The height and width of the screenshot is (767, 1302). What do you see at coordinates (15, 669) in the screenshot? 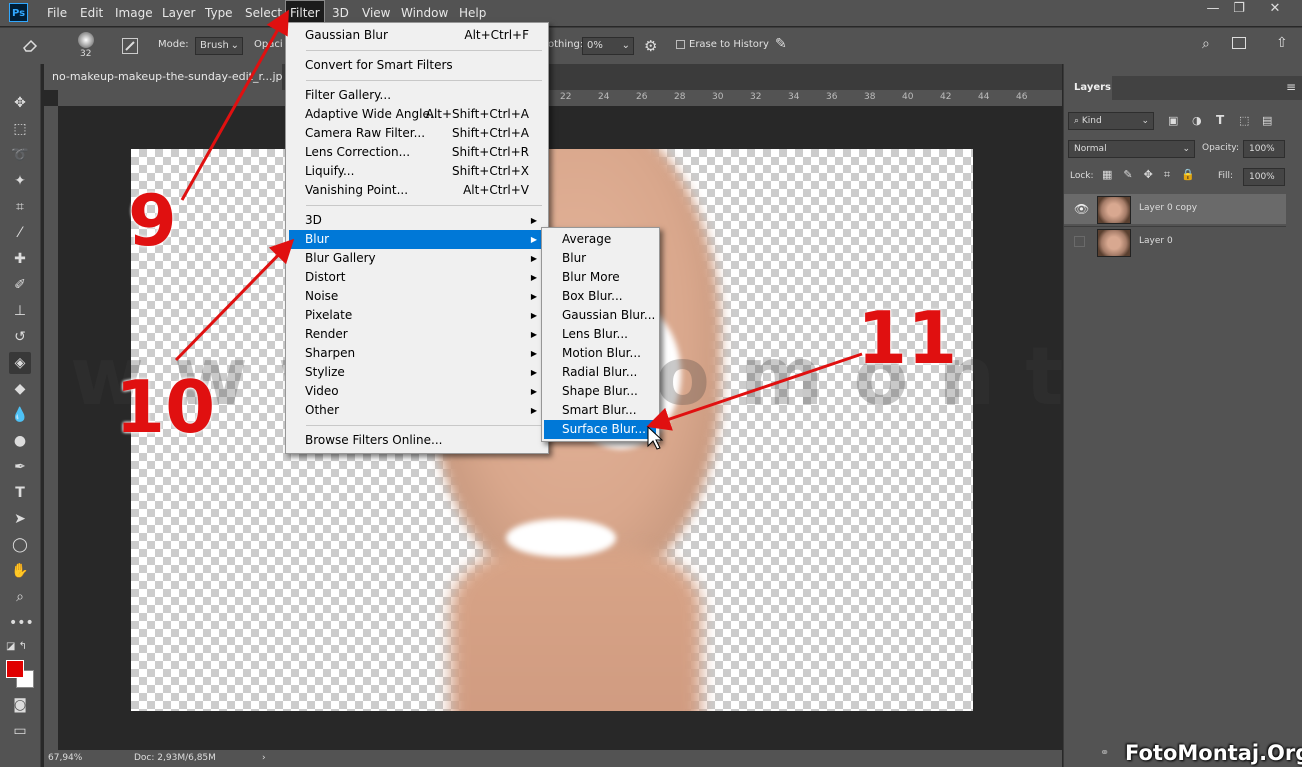
I see `foreground-color-swatch` at bounding box center [15, 669].